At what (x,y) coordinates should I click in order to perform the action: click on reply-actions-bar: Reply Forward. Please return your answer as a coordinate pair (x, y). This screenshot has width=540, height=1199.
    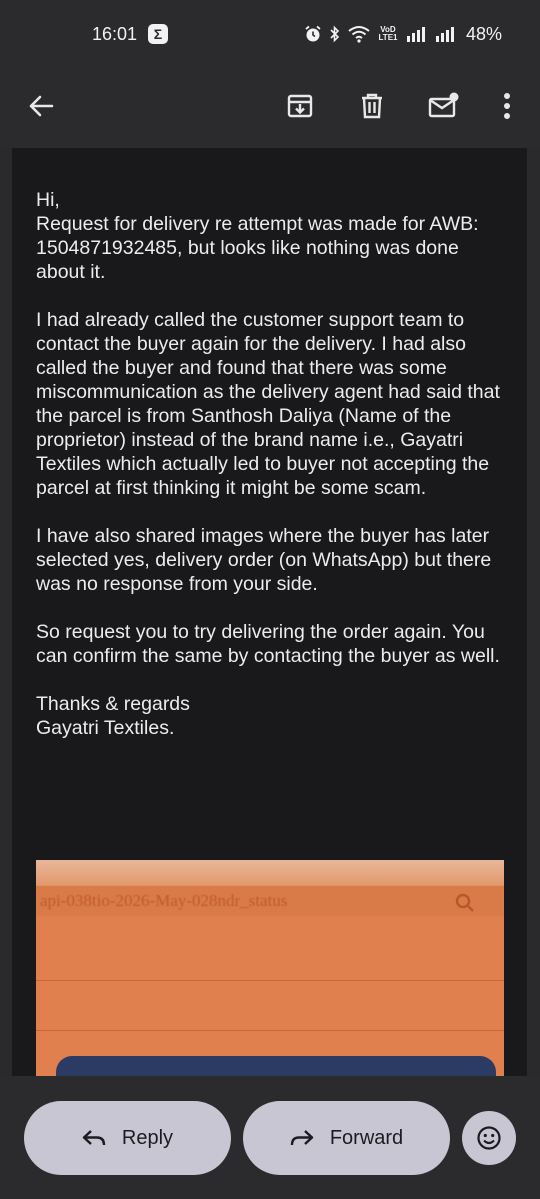
    Looking at the image, I should click on (270, 1137).